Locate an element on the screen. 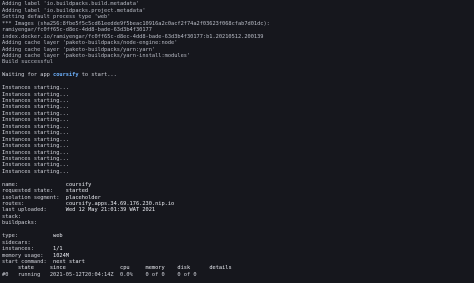 The width and height of the screenshot is (474, 283). process-info-value: web is located at coordinates (58, 236).